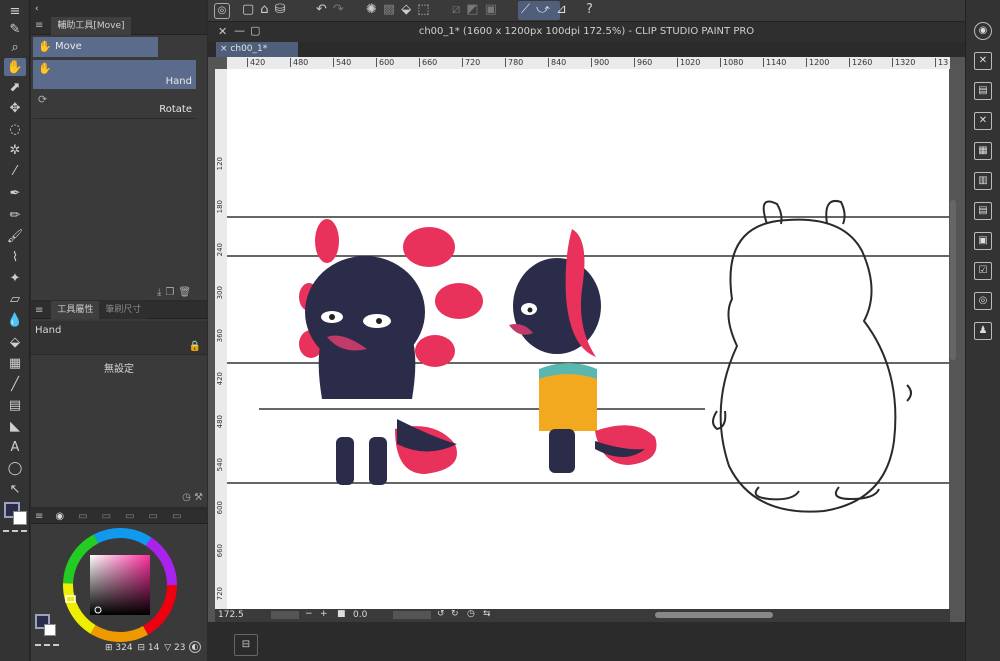 This screenshot has height=661, width=1000. I want to click on flip-icon: ⇆, so click(487, 614).